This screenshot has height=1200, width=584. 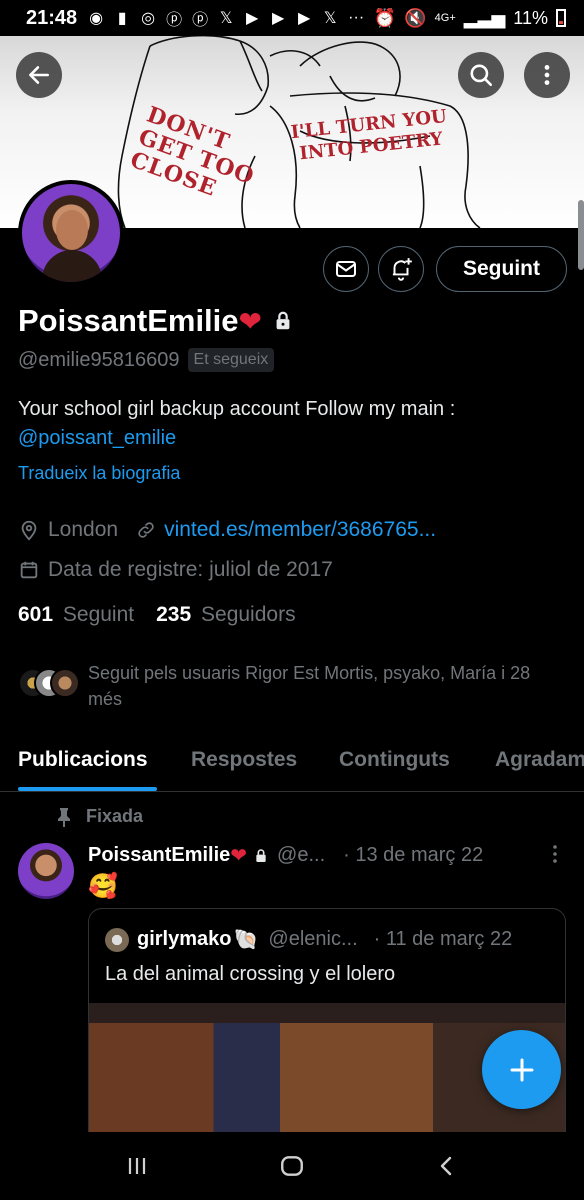 What do you see at coordinates (36, 614) in the screenshot?
I see `following-count: 601` at bounding box center [36, 614].